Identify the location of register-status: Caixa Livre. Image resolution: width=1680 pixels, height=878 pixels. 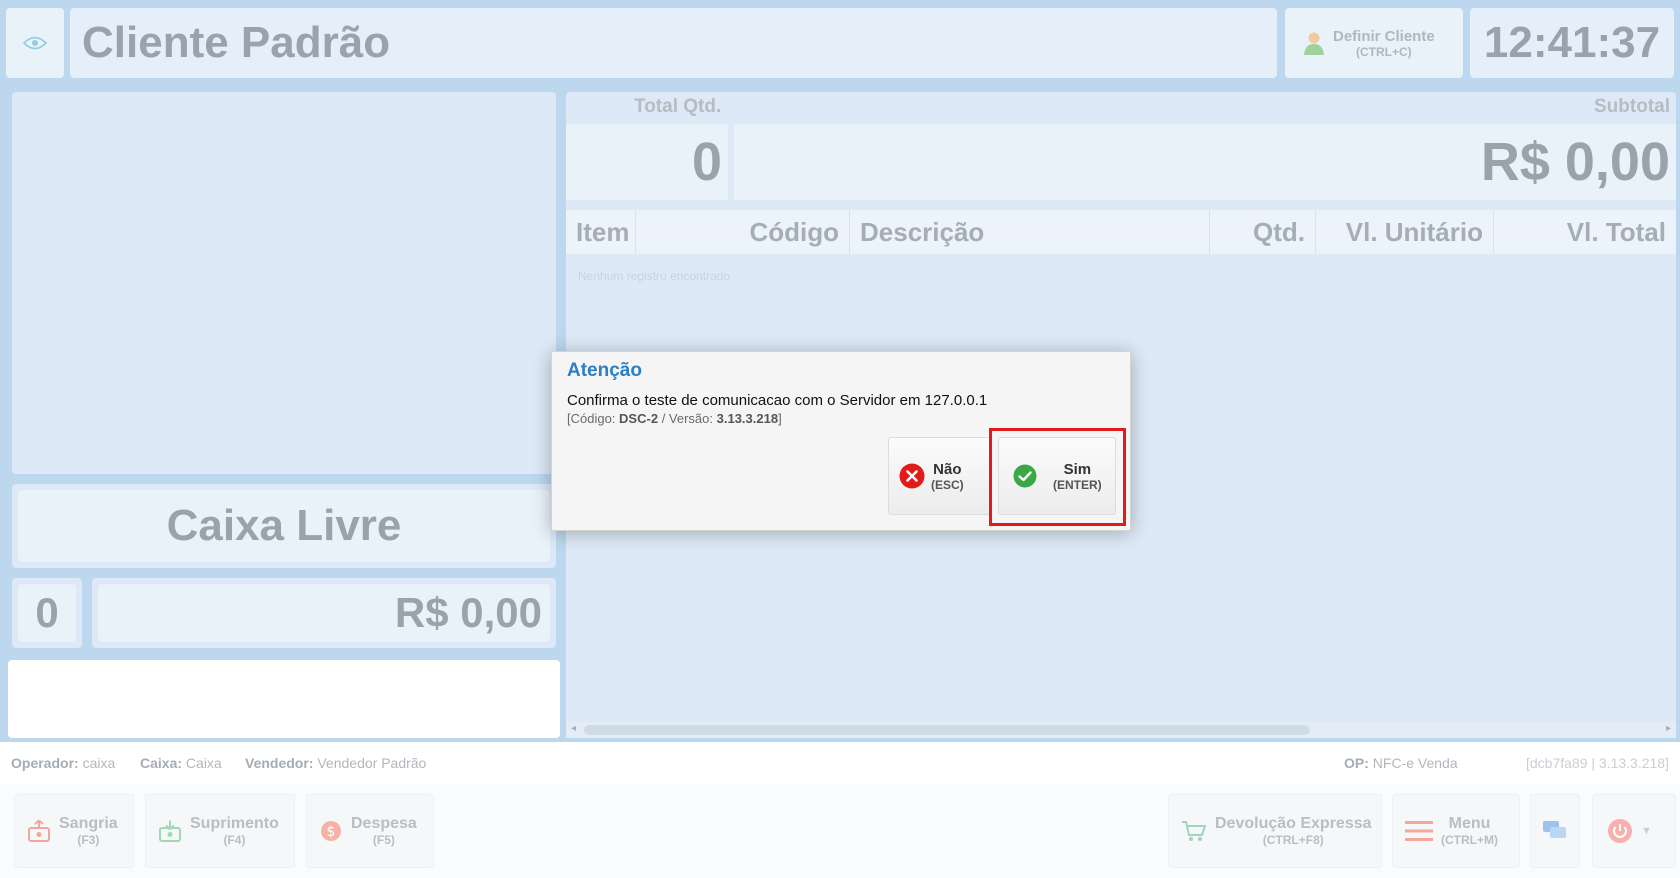
(284, 526).